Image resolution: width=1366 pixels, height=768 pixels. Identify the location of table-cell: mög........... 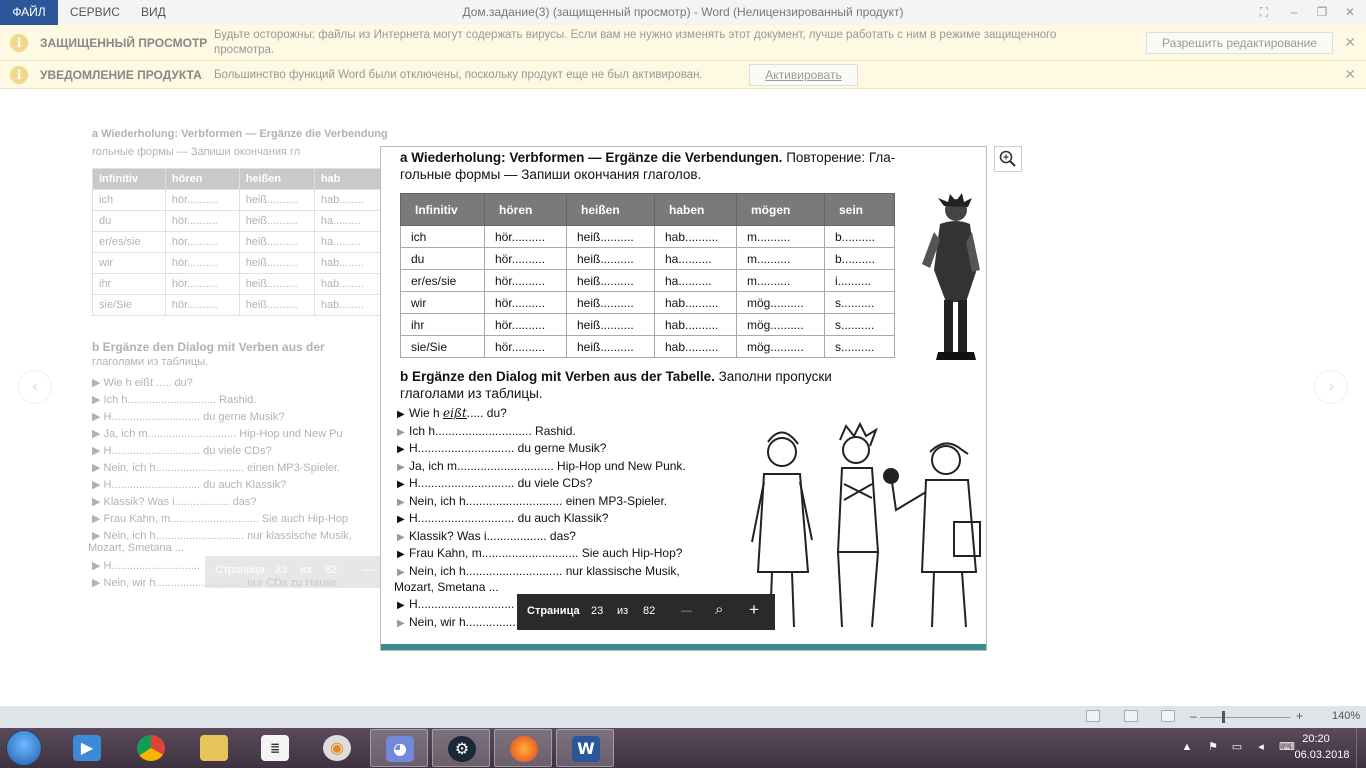
(780, 302).